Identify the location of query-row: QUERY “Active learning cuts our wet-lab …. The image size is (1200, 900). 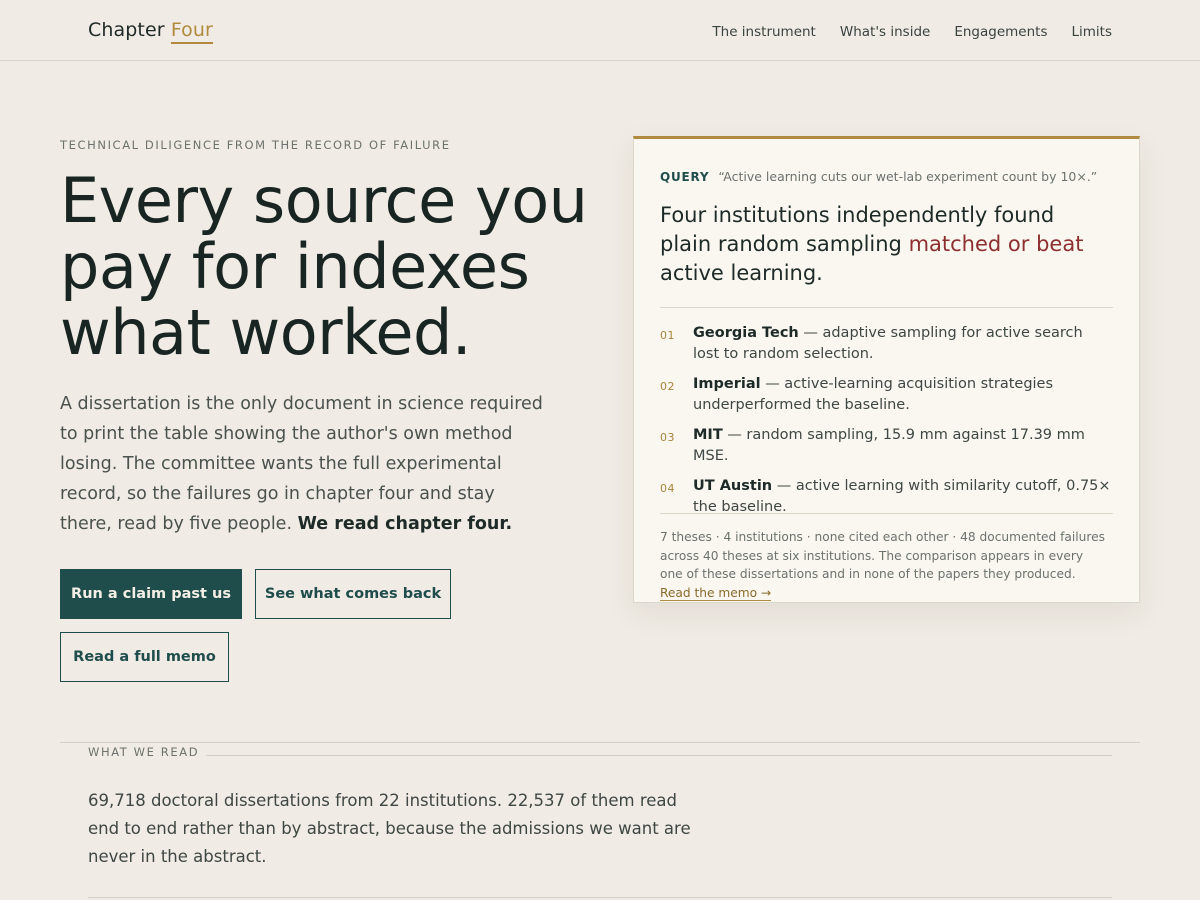
(890, 176).